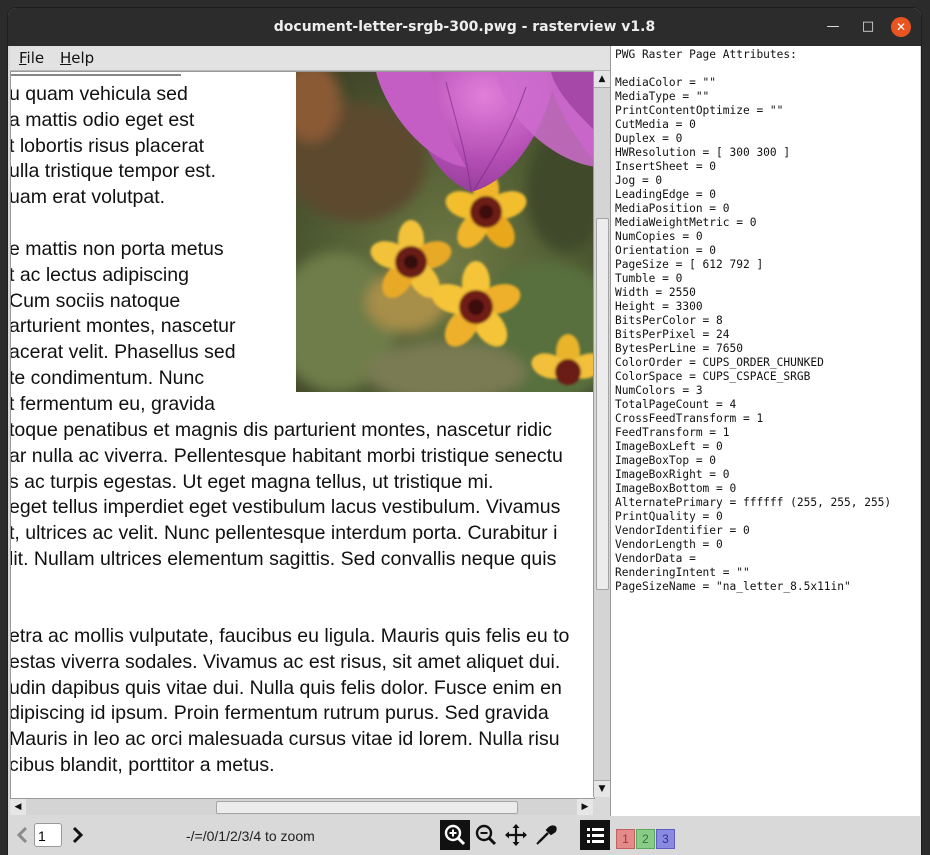 This screenshot has height=855, width=930. I want to click on channel-3-toggle: 3, so click(665, 839).